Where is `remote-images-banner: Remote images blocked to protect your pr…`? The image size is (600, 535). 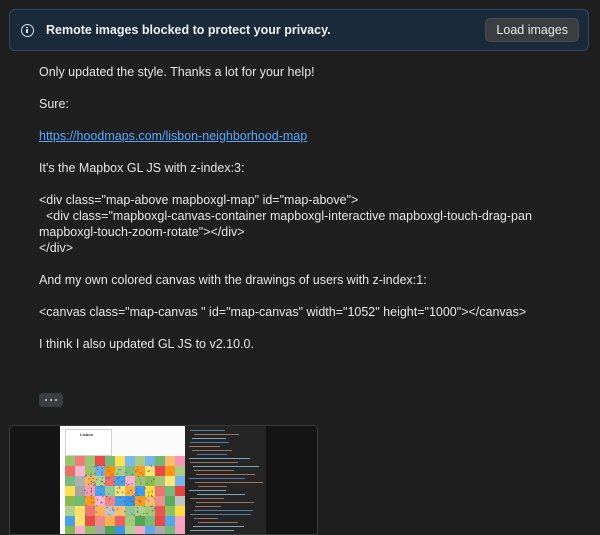 remote-images-banner: Remote images blocked to protect your pr… is located at coordinates (299, 30).